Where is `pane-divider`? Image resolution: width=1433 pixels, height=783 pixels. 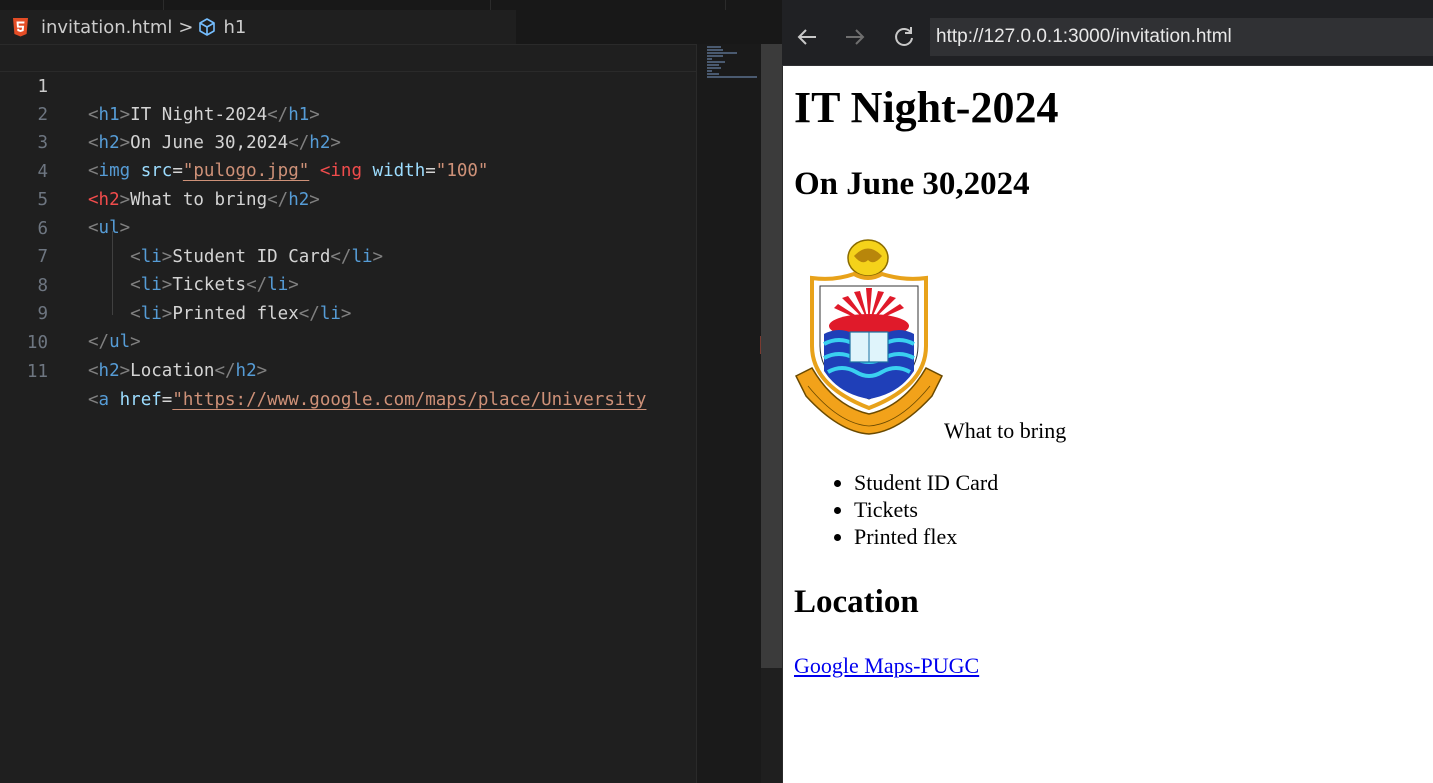 pane-divider is located at coordinates (782, 424).